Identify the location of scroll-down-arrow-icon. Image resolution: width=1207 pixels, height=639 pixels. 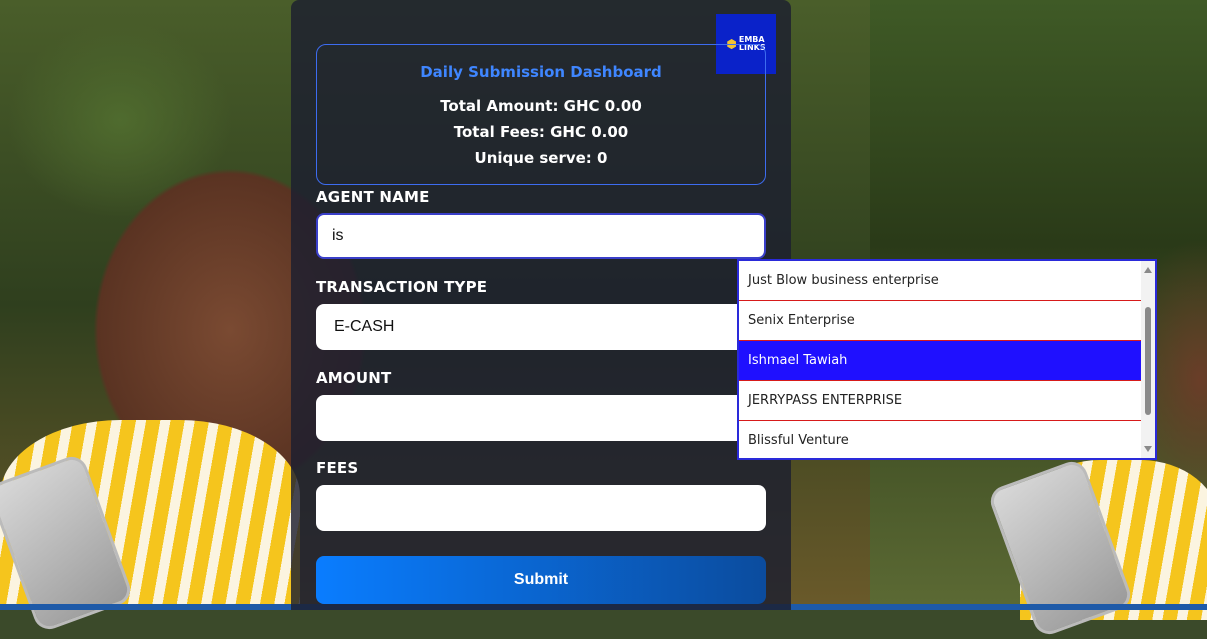
(1148, 449).